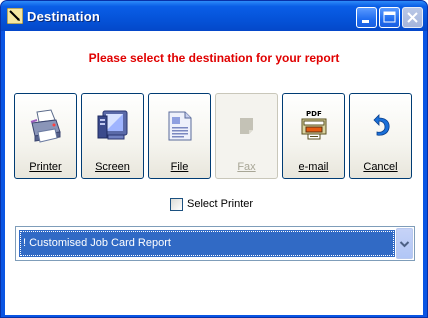 The width and height of the screenshot is (428, 318). I want to click on fax-button: Fax, so click(246, 136).